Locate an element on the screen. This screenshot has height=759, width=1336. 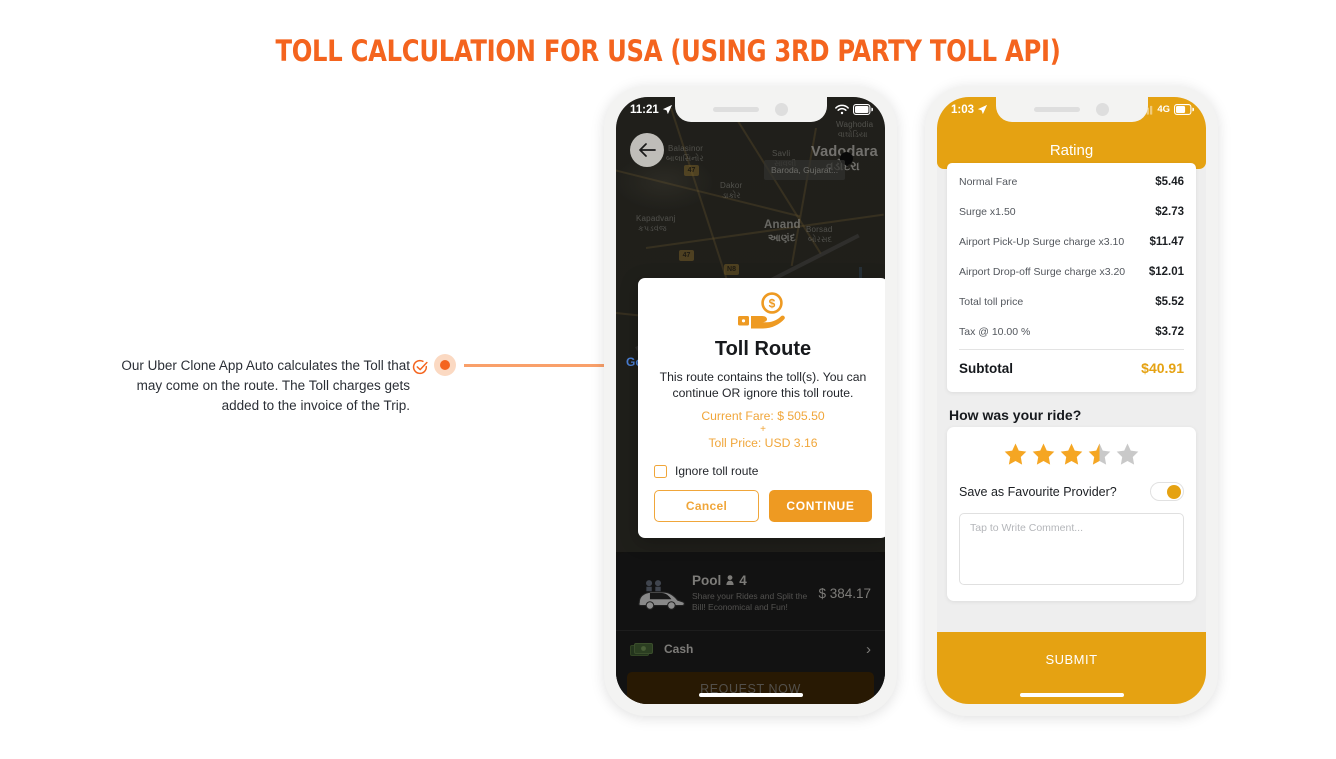
sheet-overlay-dim is located at coordinates (750, 628).